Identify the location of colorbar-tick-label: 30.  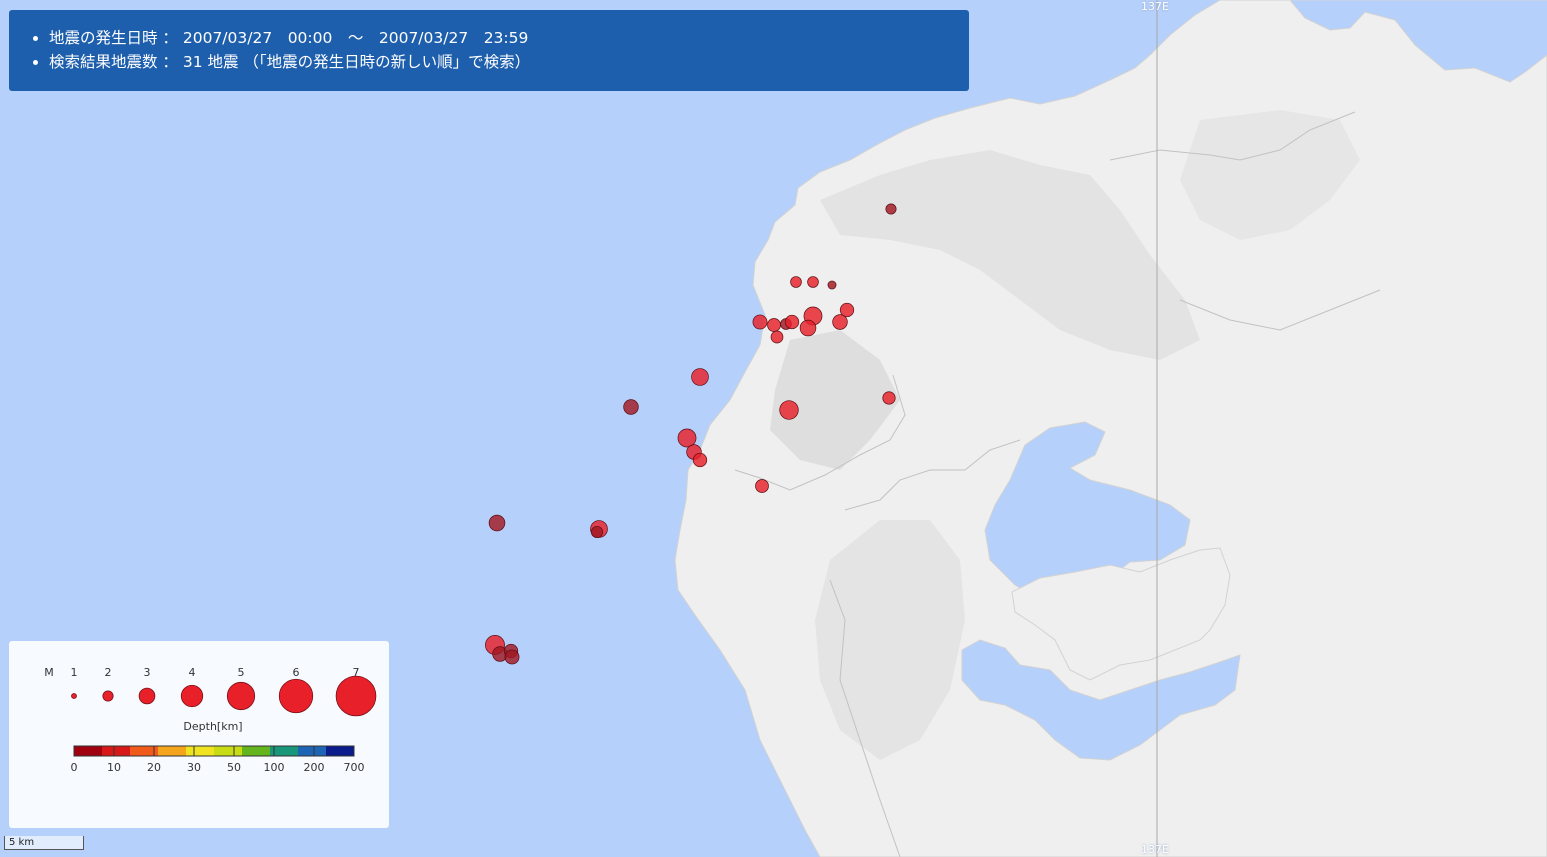
(194, 767).